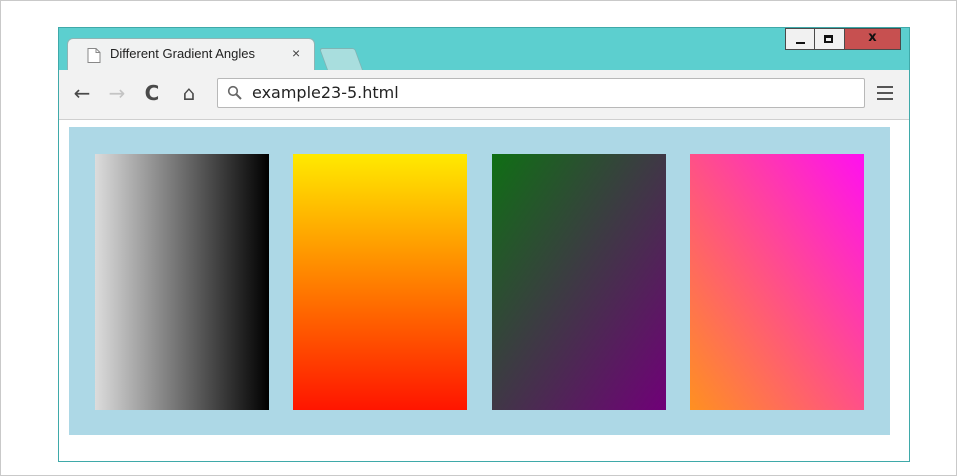 This screenshot has width=957, height=476. Describe the element at coordinates (82, 93) in the screenshot. I see `back-arrow-icon: ←` at that location.